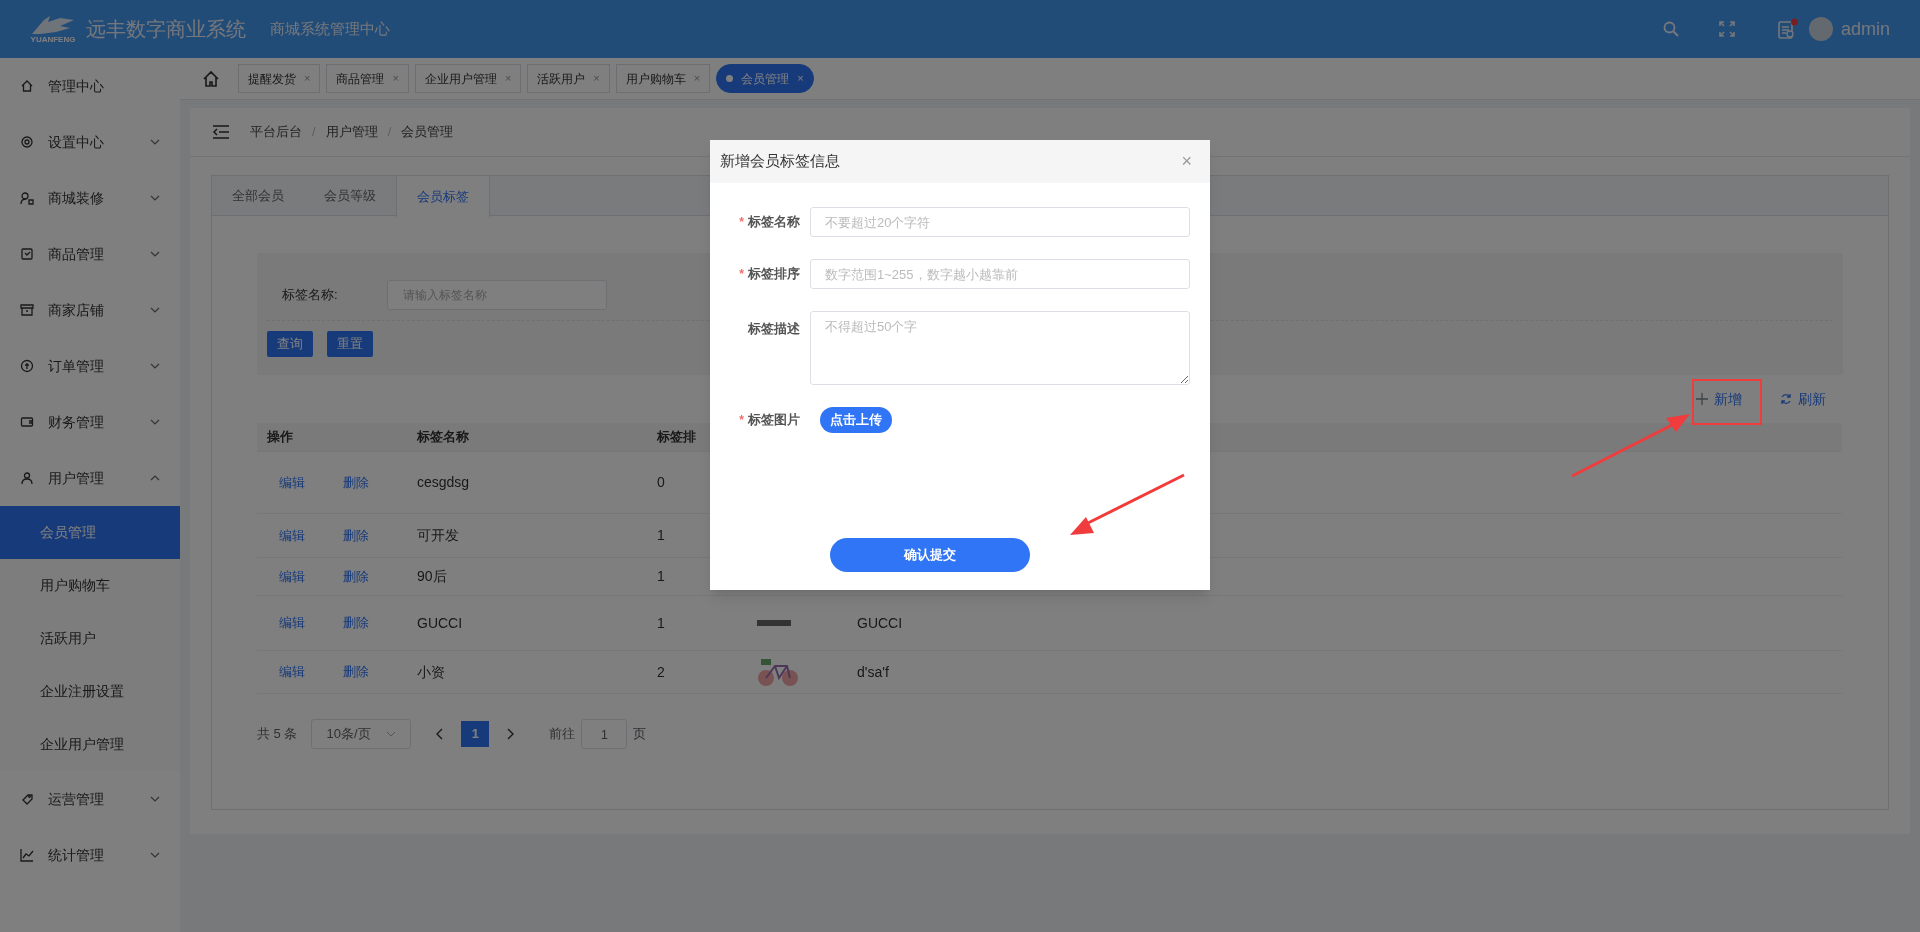  What do you see at coordinates (1865, 29) in the screenshot?
I see `user-name: admin` at bounding box center [1865, 29].